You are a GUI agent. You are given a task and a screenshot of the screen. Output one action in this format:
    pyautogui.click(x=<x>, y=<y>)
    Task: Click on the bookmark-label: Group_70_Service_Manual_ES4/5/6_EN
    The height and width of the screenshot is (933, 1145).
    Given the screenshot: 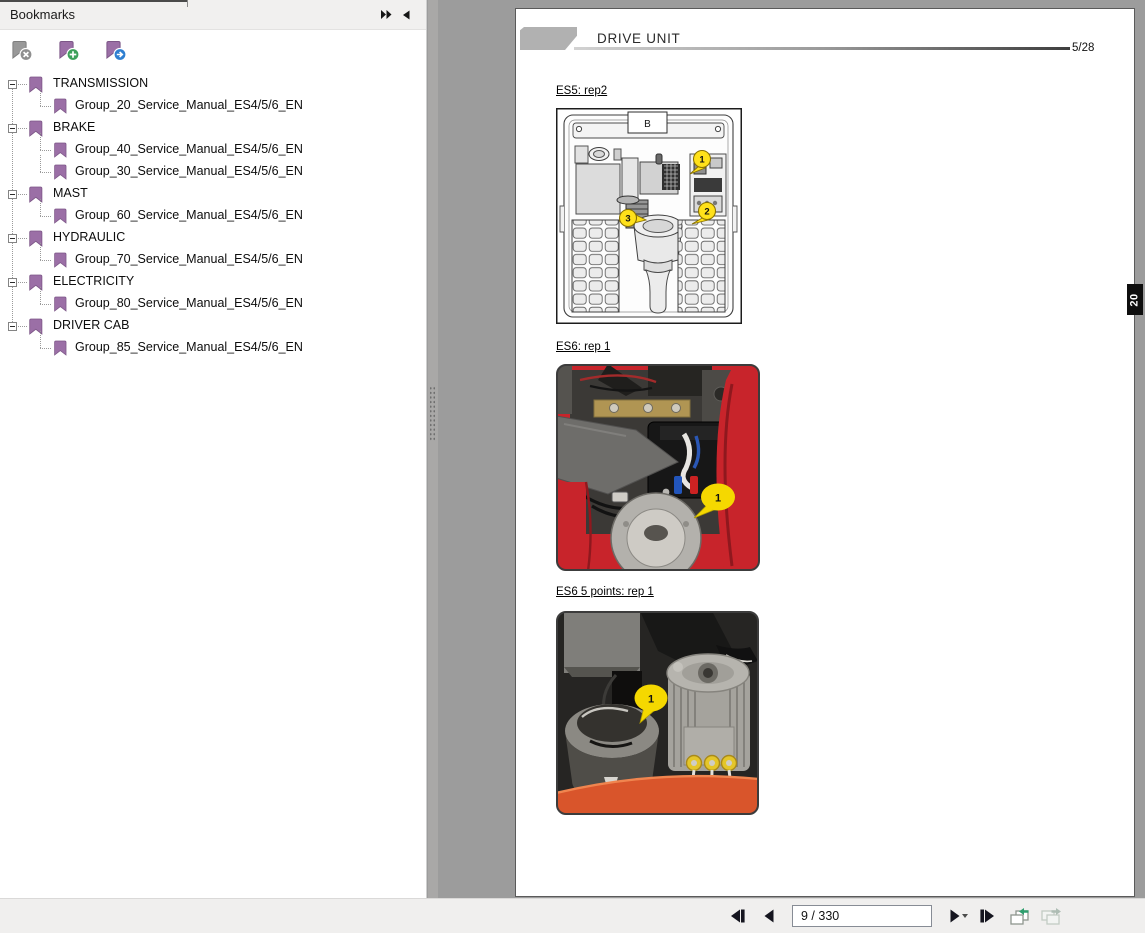 What is the action you would take?
    pyautogui.click(x=189, y=259)
    